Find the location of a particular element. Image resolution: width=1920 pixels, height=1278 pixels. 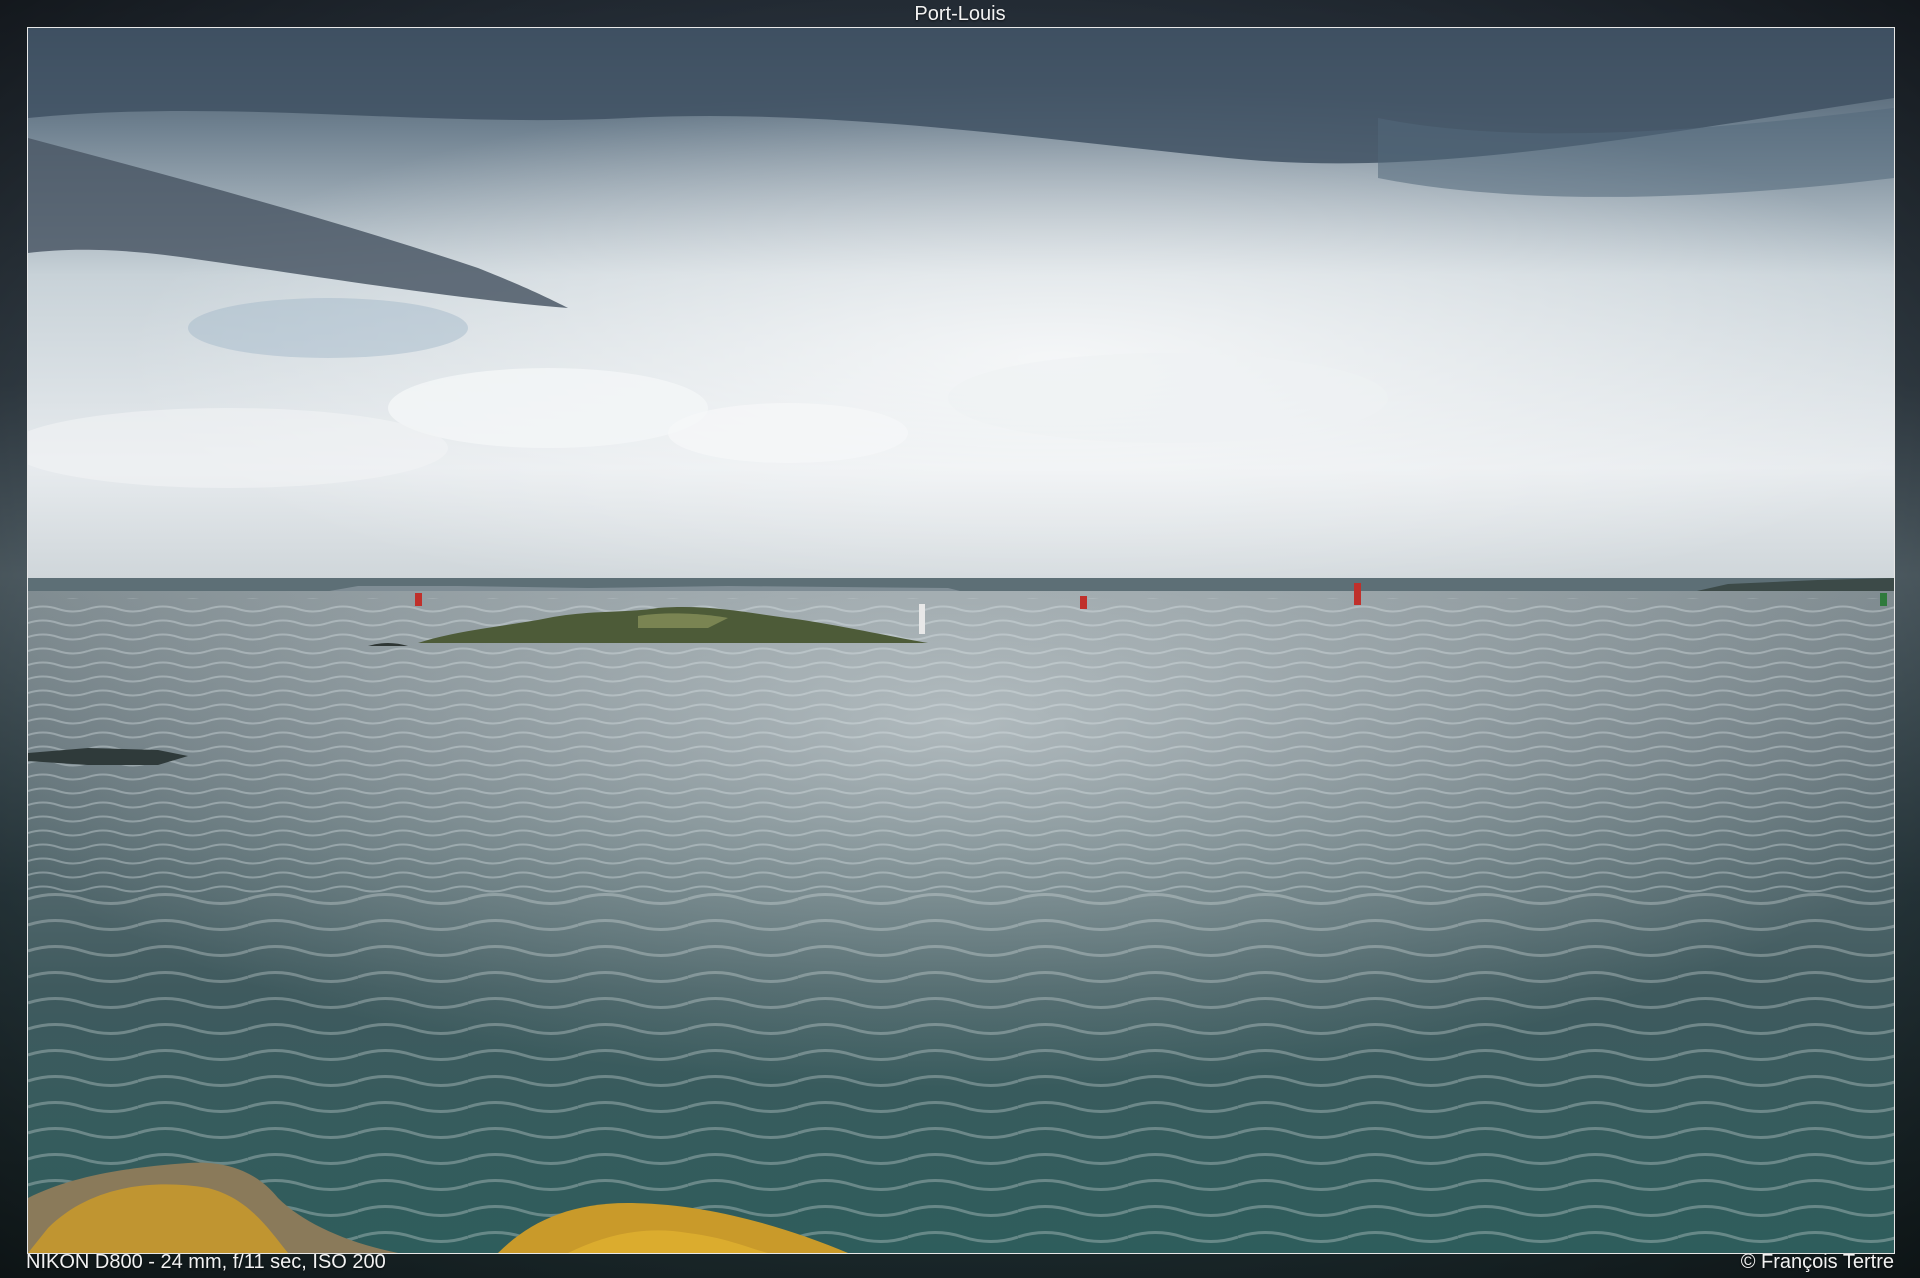

camera-info: NIKON D800 - 24 mm, f/11 sec, ISO 200 is located at coordinates (206, 1262).